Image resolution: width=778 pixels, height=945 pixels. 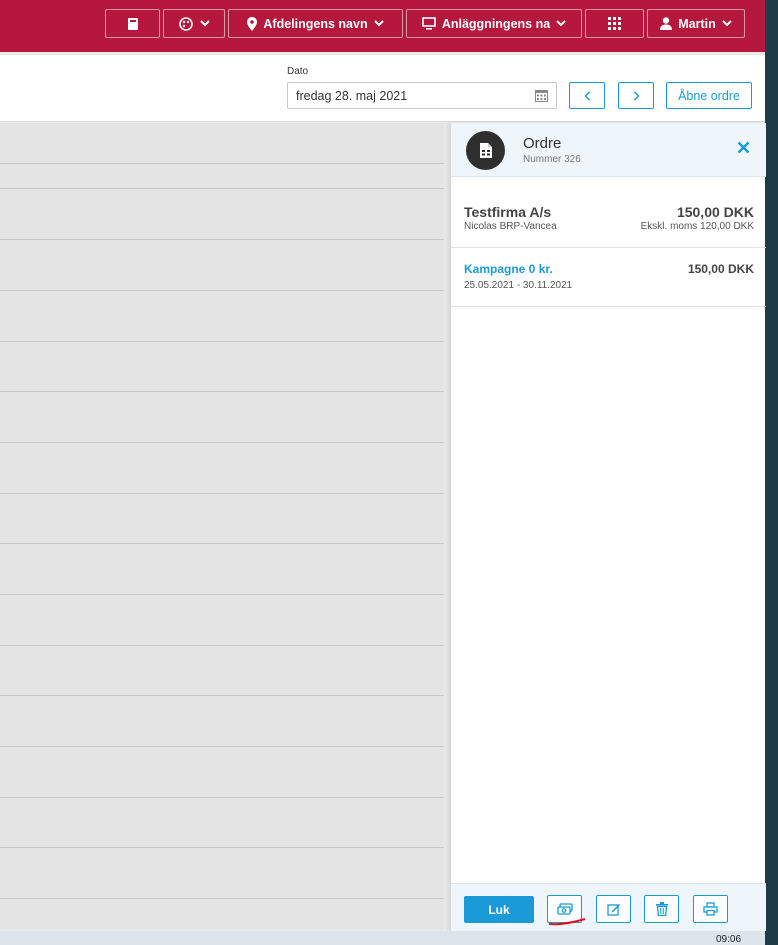 I want to click on date-label: Dato, so click(x=298, y=71).